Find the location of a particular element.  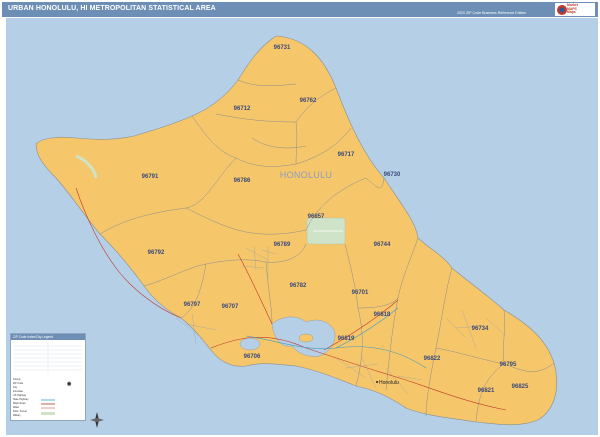

zip-label: 96731 is located at coordinates (282, 48).